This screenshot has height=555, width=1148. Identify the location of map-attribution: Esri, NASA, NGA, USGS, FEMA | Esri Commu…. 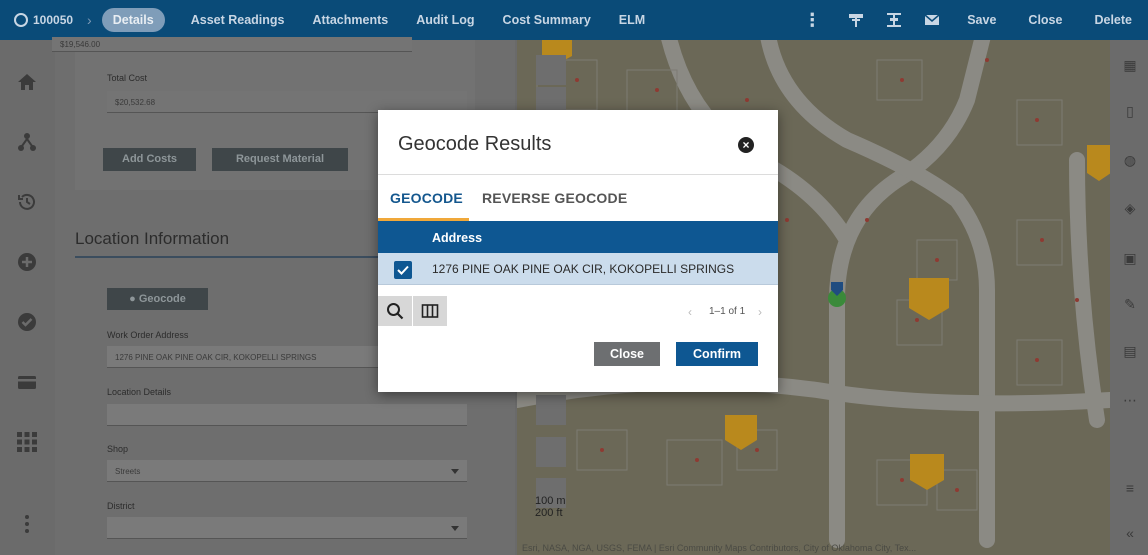
(719, 548).